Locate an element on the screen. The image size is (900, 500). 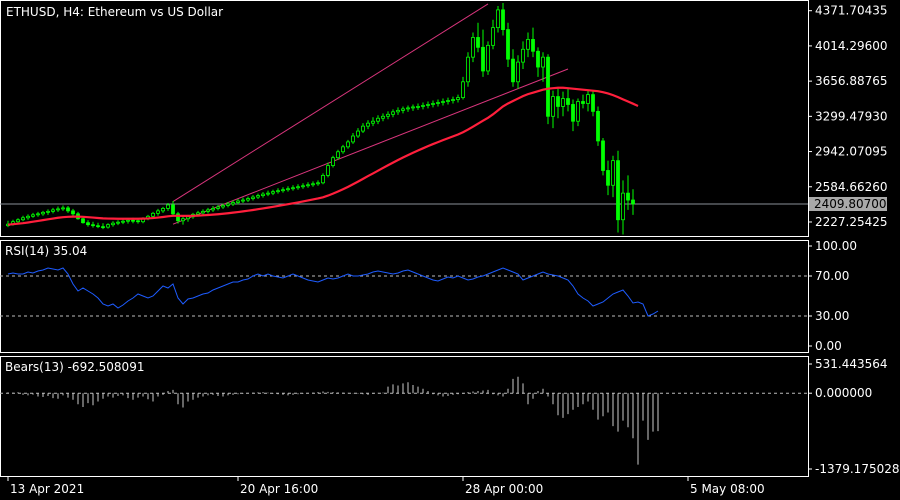
main-y-tick-label: 2584.66260 is located at coordinates (851, 187).